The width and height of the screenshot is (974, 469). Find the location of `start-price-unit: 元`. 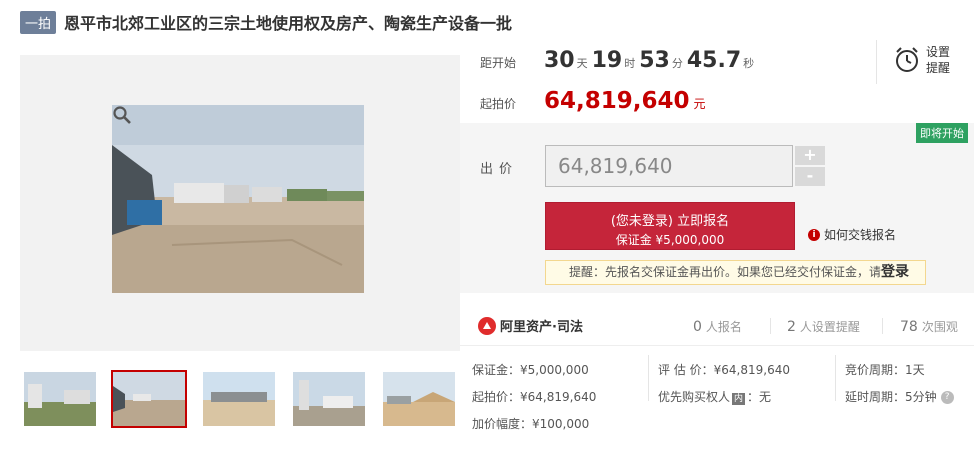

start-price-unit: 元 is located at coordinates (699, 104).